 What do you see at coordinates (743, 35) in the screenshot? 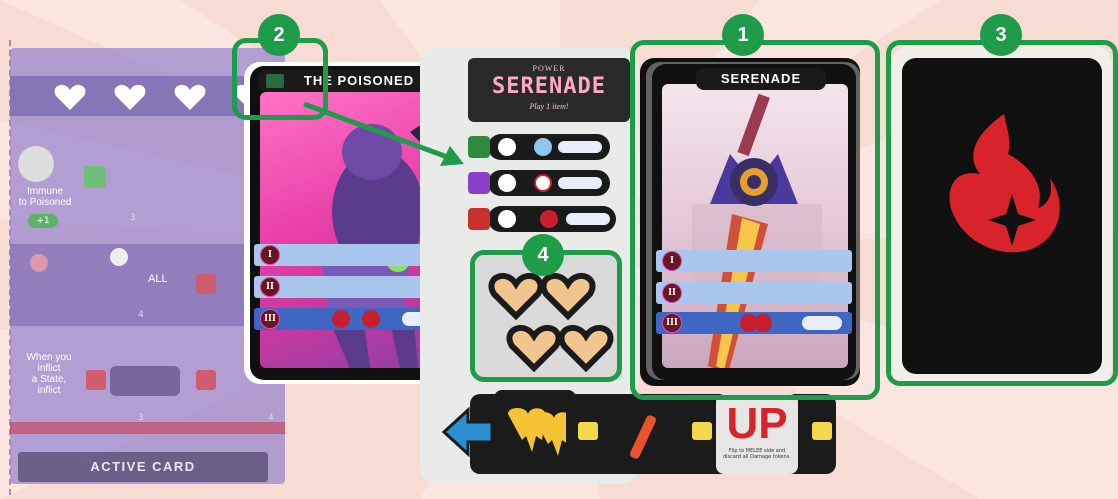
I see `badge-1: 1` at bounding box center [743, 35].